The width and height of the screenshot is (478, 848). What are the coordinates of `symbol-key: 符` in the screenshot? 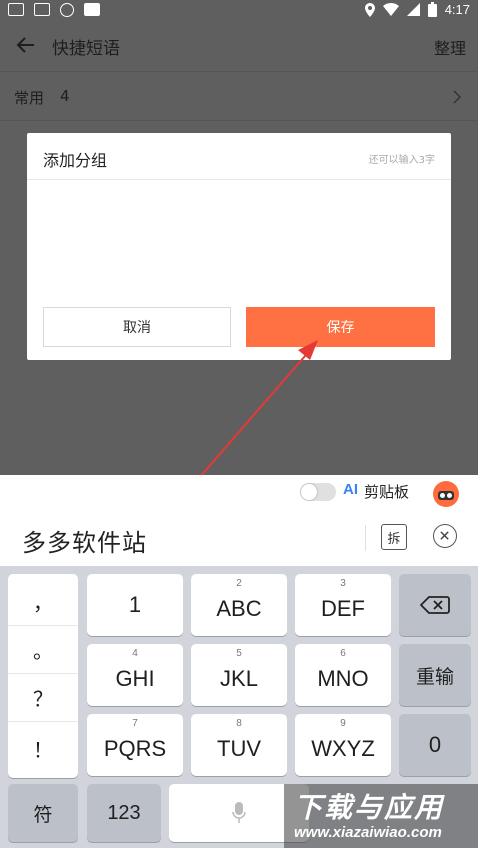 It's located at (43, 813).